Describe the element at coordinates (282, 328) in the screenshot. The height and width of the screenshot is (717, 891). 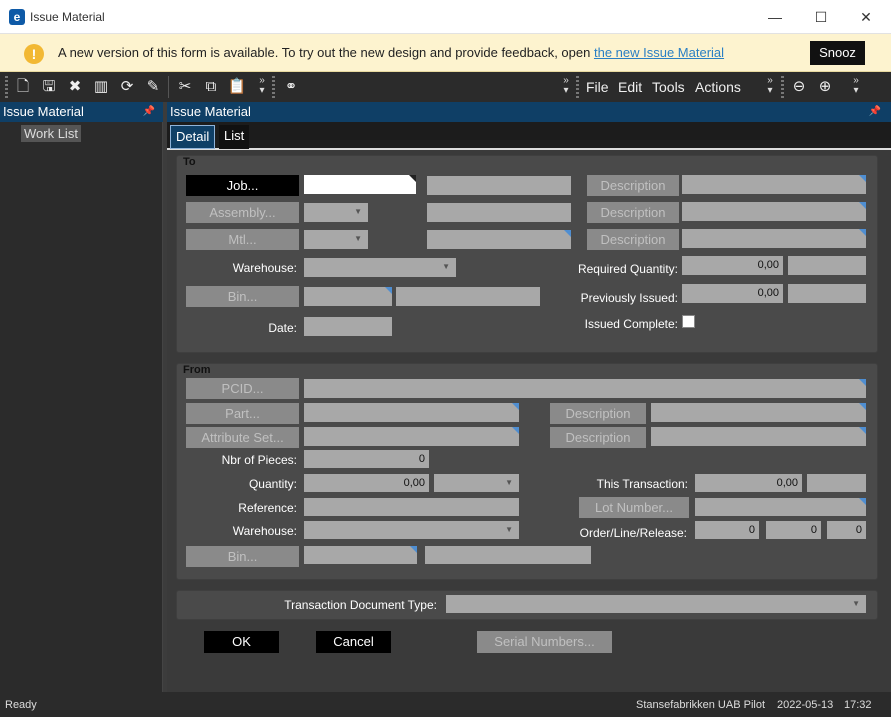
I see `date-label: Date:` at that location.